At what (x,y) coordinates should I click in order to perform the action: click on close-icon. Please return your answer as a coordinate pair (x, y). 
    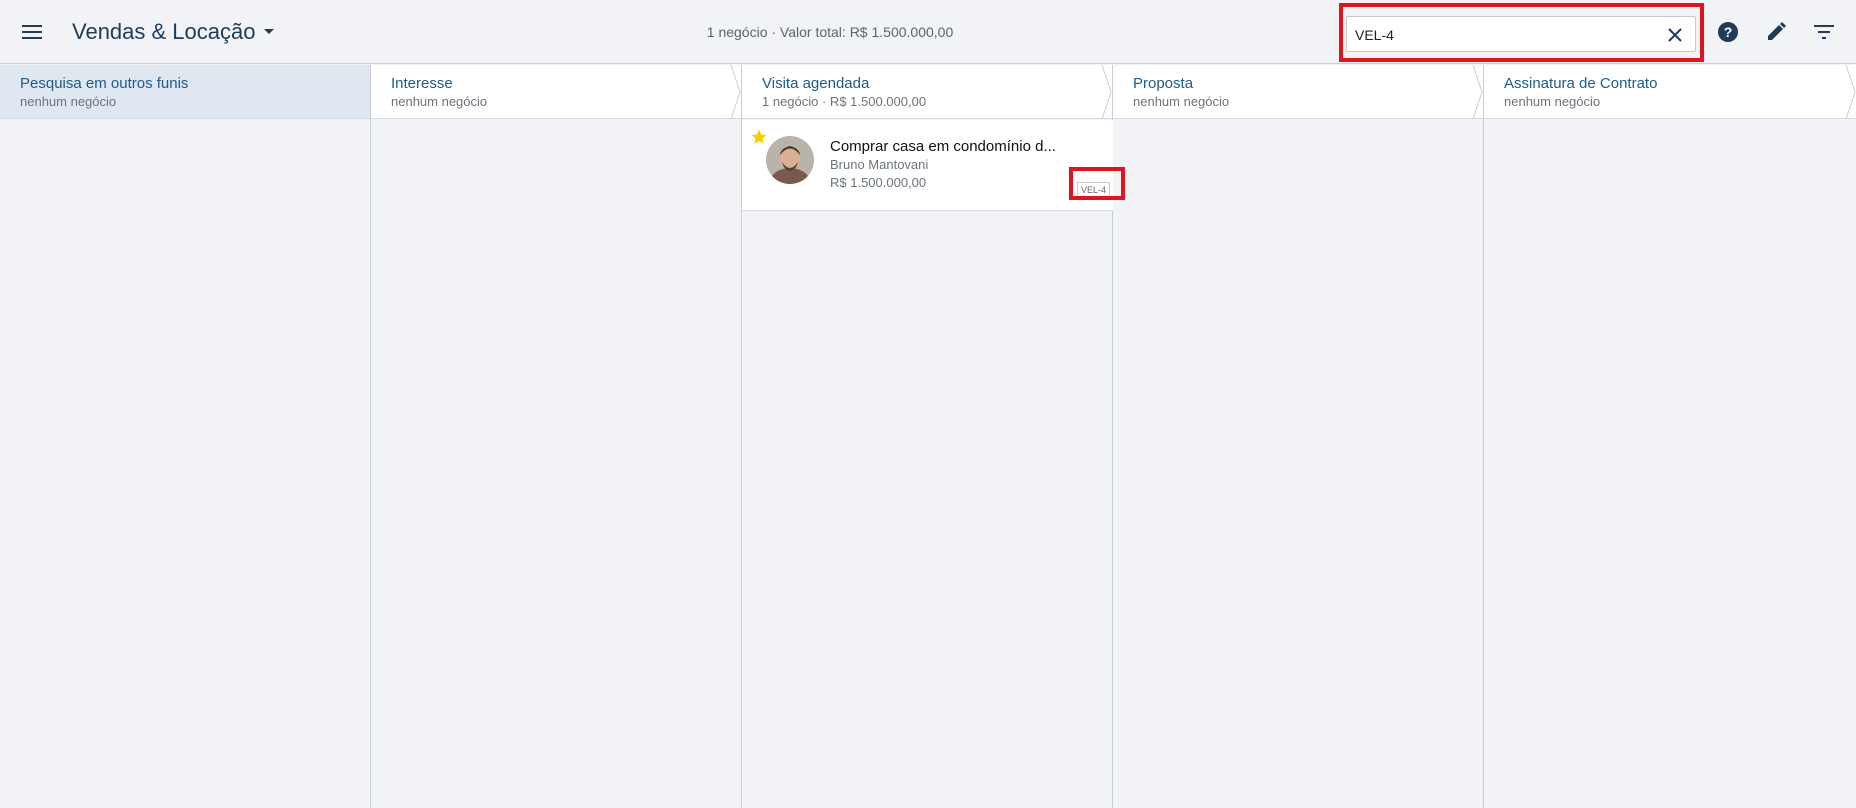
    Looking at the image, I should click on (1675, 35).